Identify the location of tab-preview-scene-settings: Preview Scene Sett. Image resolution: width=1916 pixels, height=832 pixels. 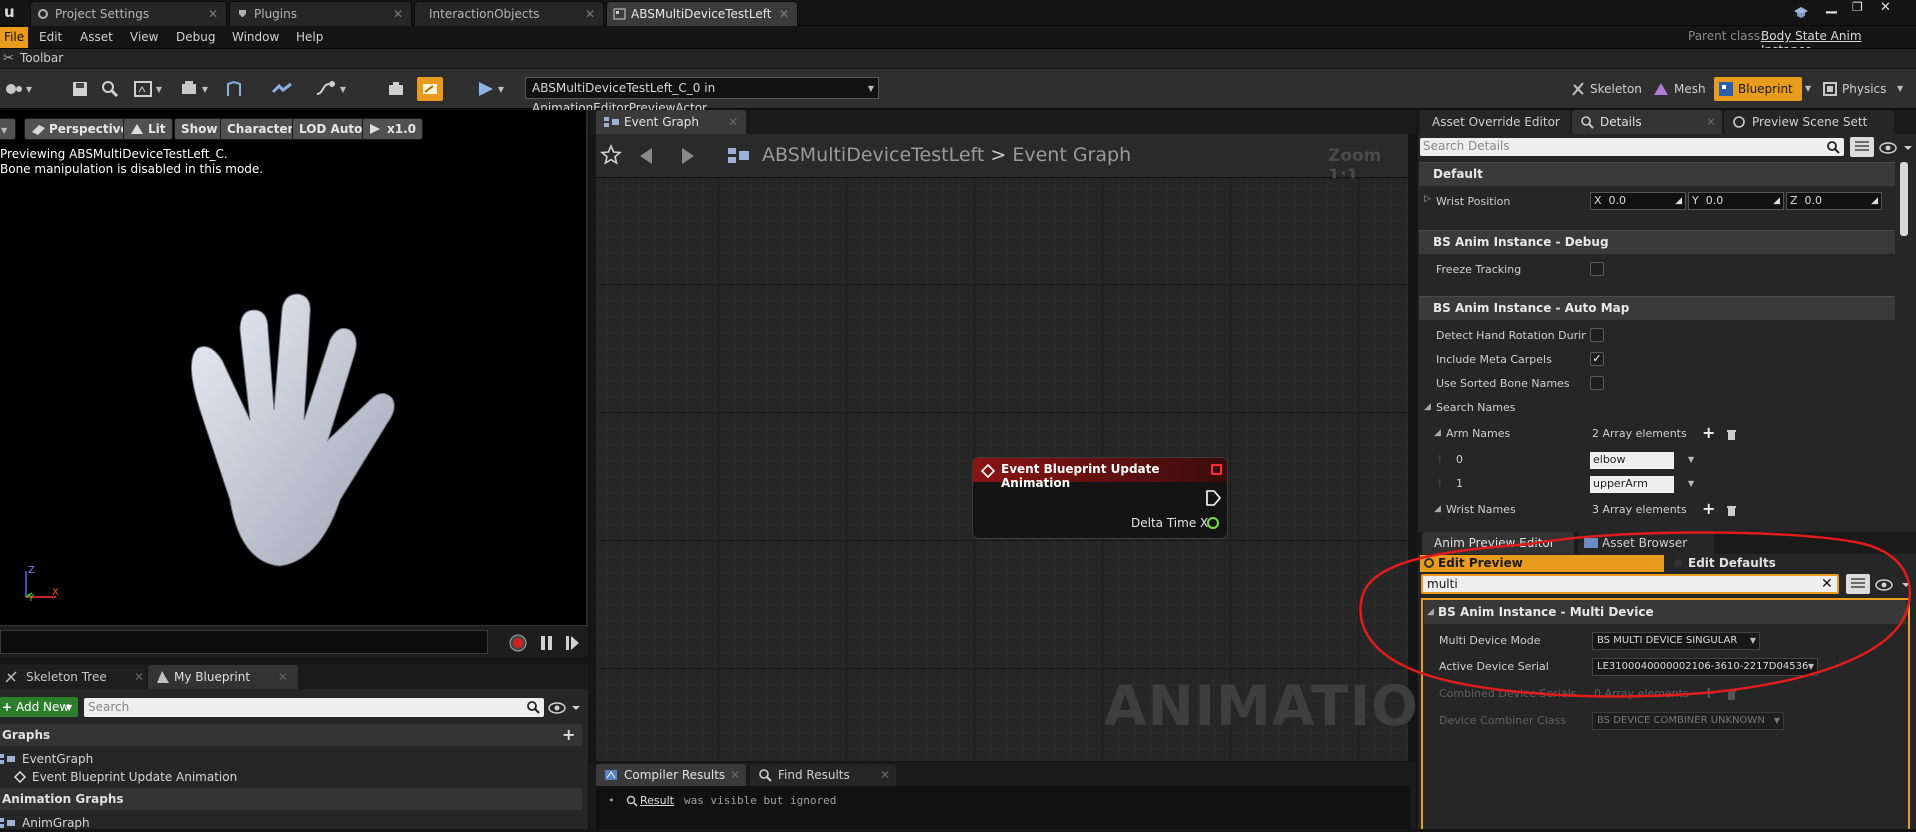
(1809, 122).